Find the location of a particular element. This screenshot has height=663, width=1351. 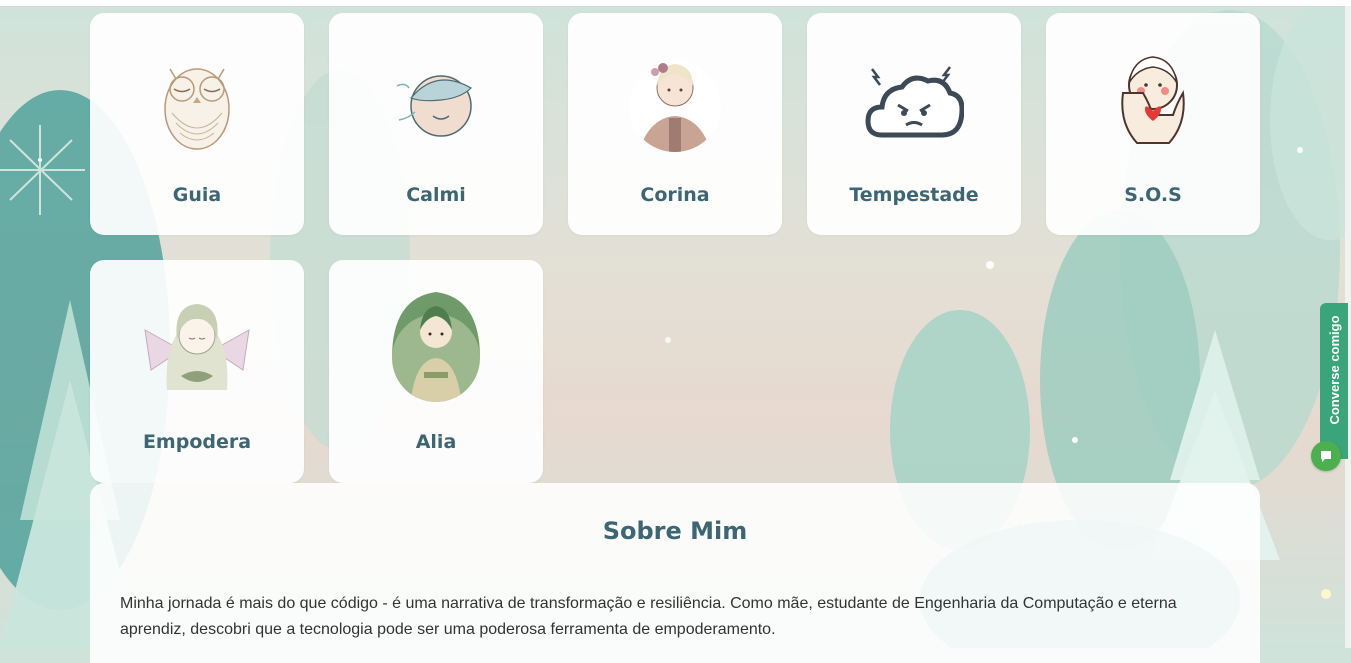

card-alia: Alia is located at coordinates (436, 371).